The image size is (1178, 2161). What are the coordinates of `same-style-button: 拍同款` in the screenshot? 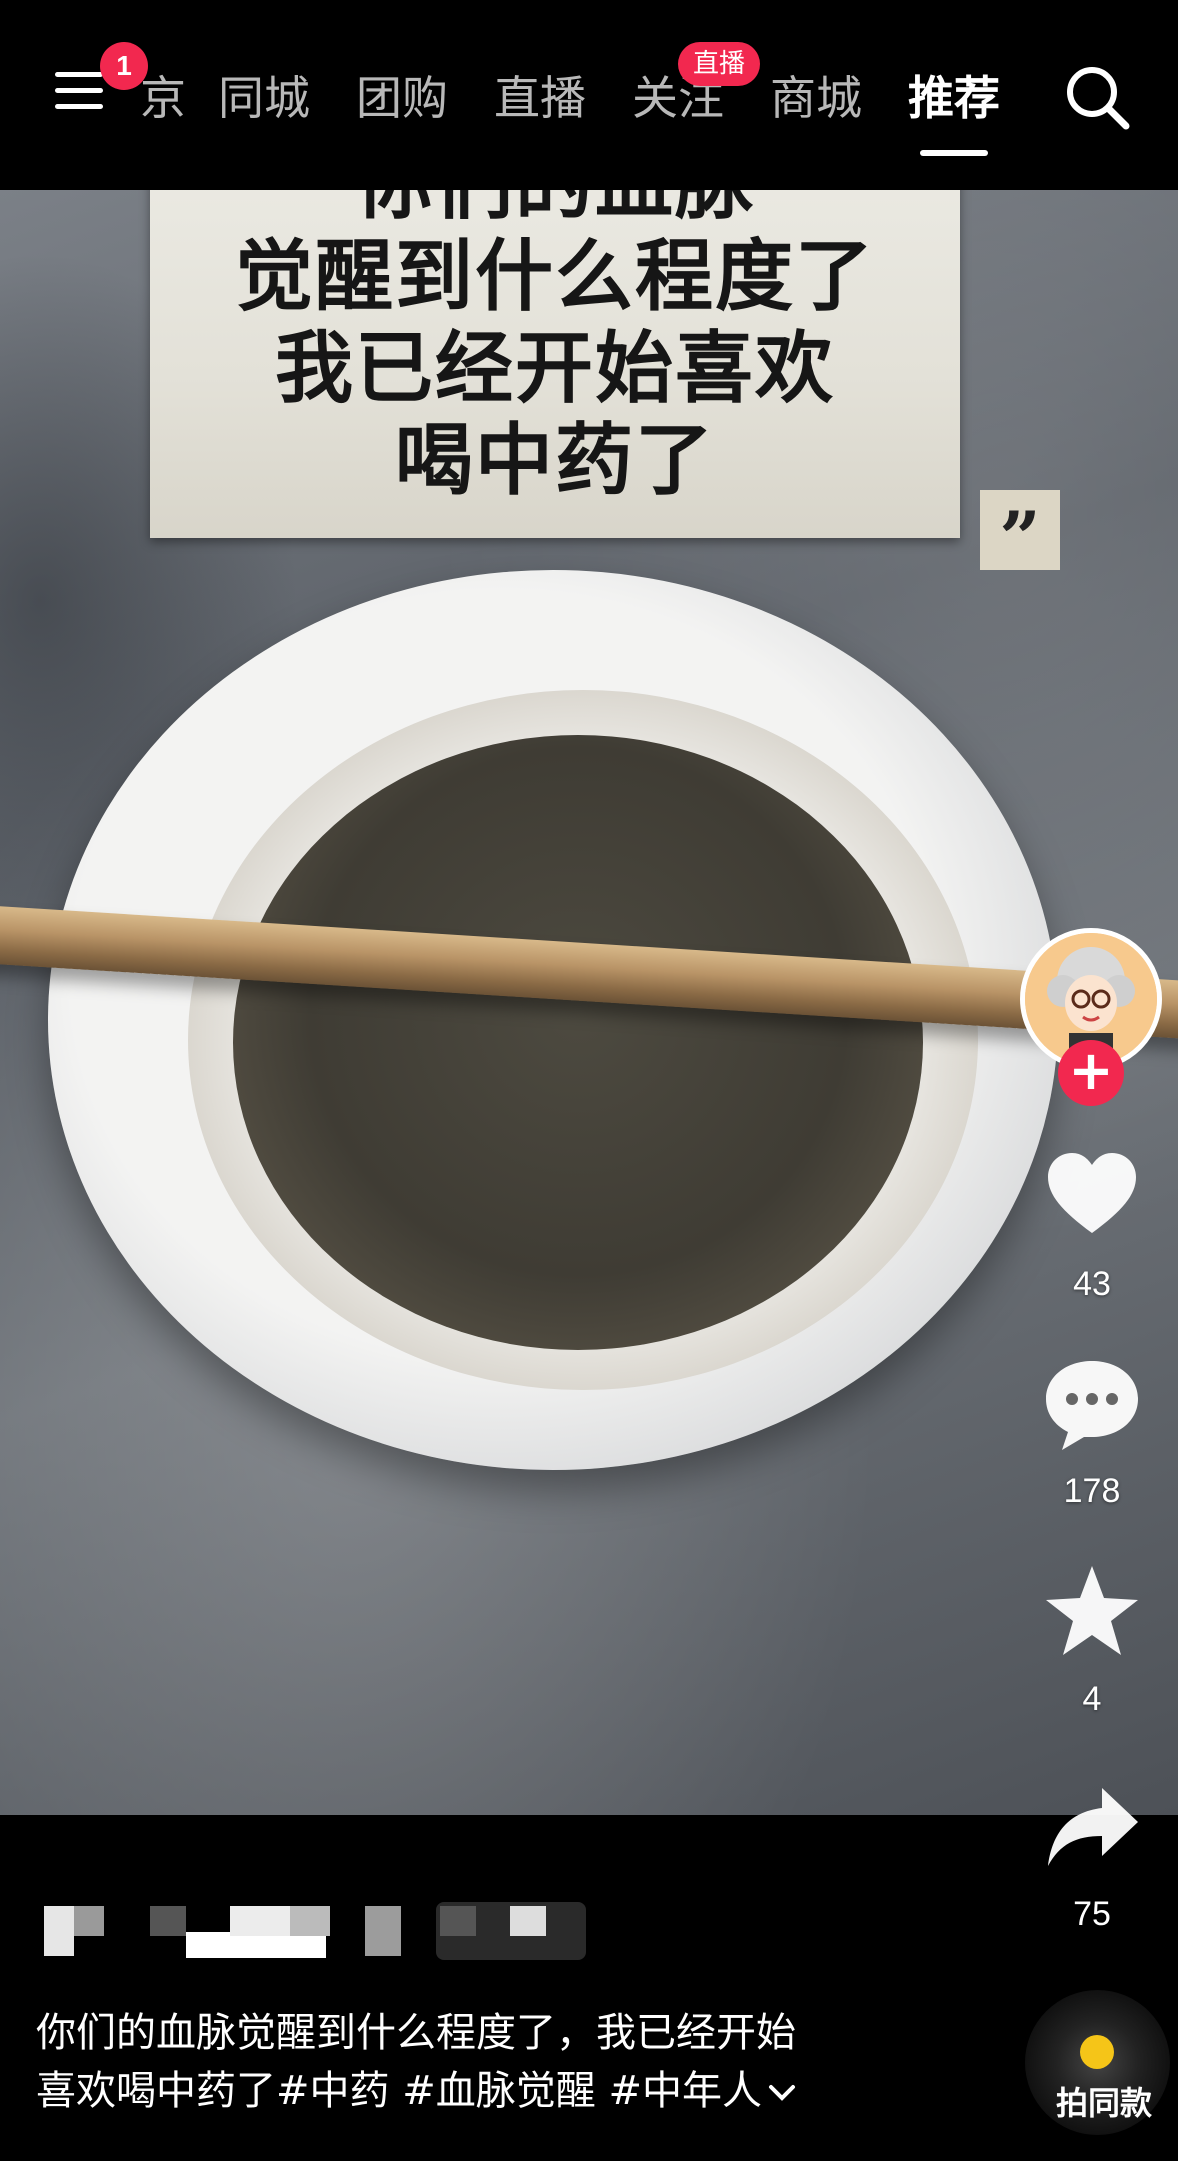 It's located at (1104, 2101).